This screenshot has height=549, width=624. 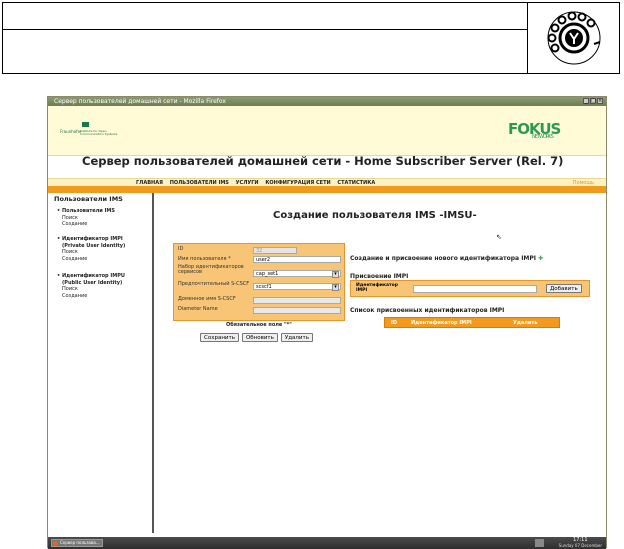 What do you see at coordinates (475, 289) in the screenshot?
I see `assign-impi-input` at bounding box center [475, 289].